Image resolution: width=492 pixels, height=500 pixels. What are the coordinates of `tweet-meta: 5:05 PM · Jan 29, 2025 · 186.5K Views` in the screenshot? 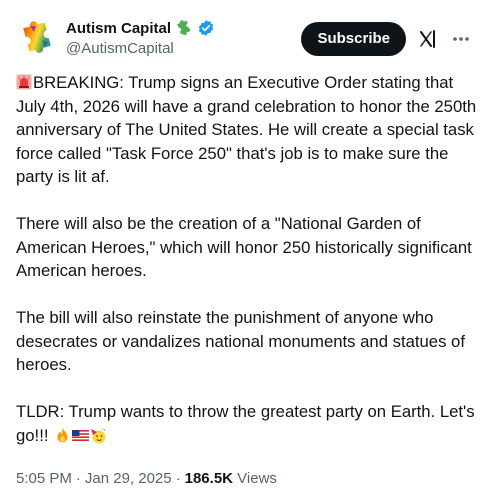 It's located at (146, 478).